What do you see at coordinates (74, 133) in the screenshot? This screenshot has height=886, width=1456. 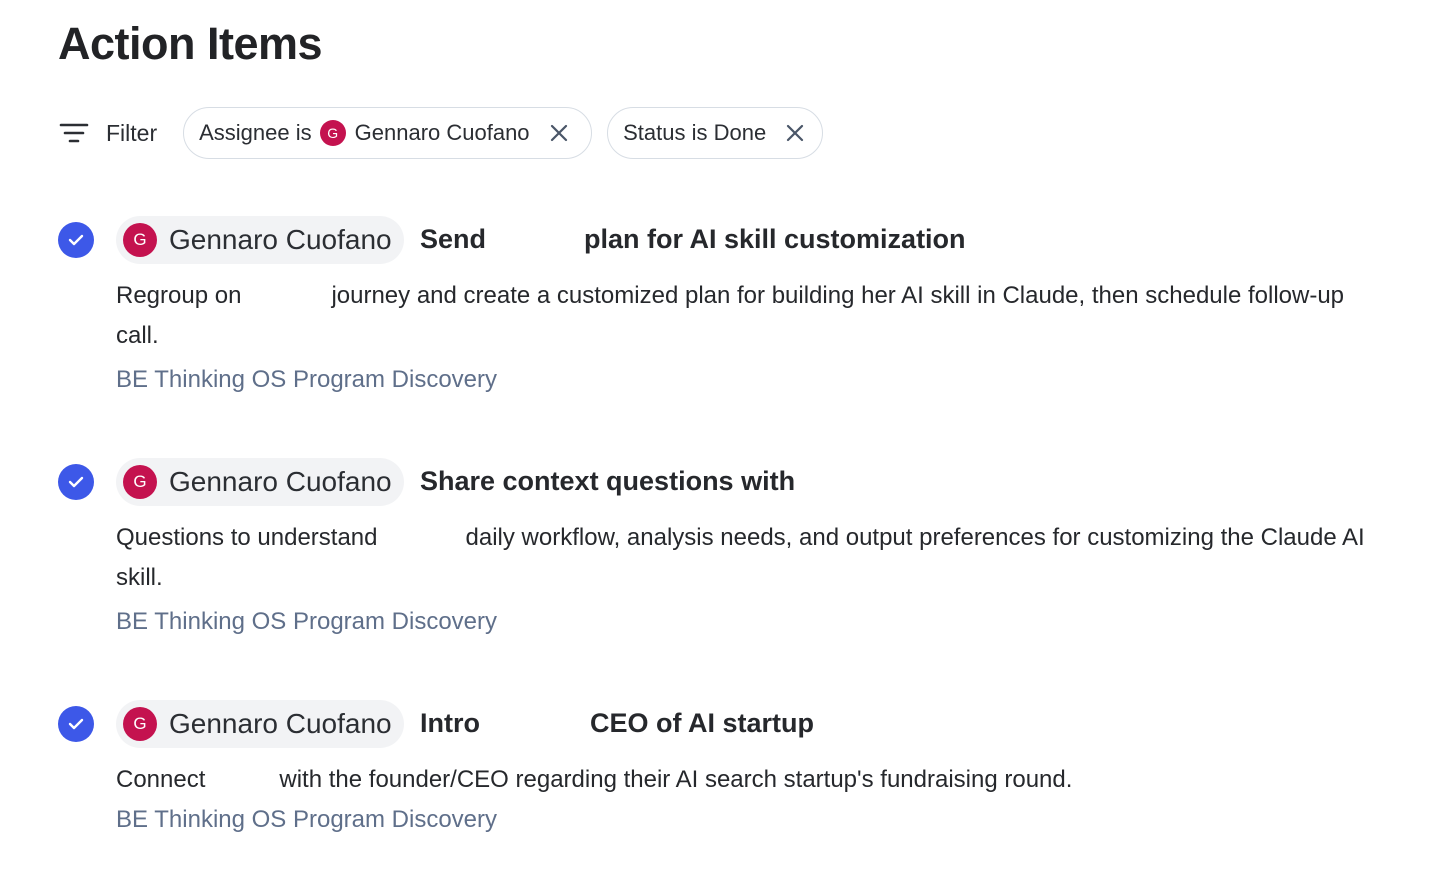 I see `filter-icon` at bounding box center [74, 133].